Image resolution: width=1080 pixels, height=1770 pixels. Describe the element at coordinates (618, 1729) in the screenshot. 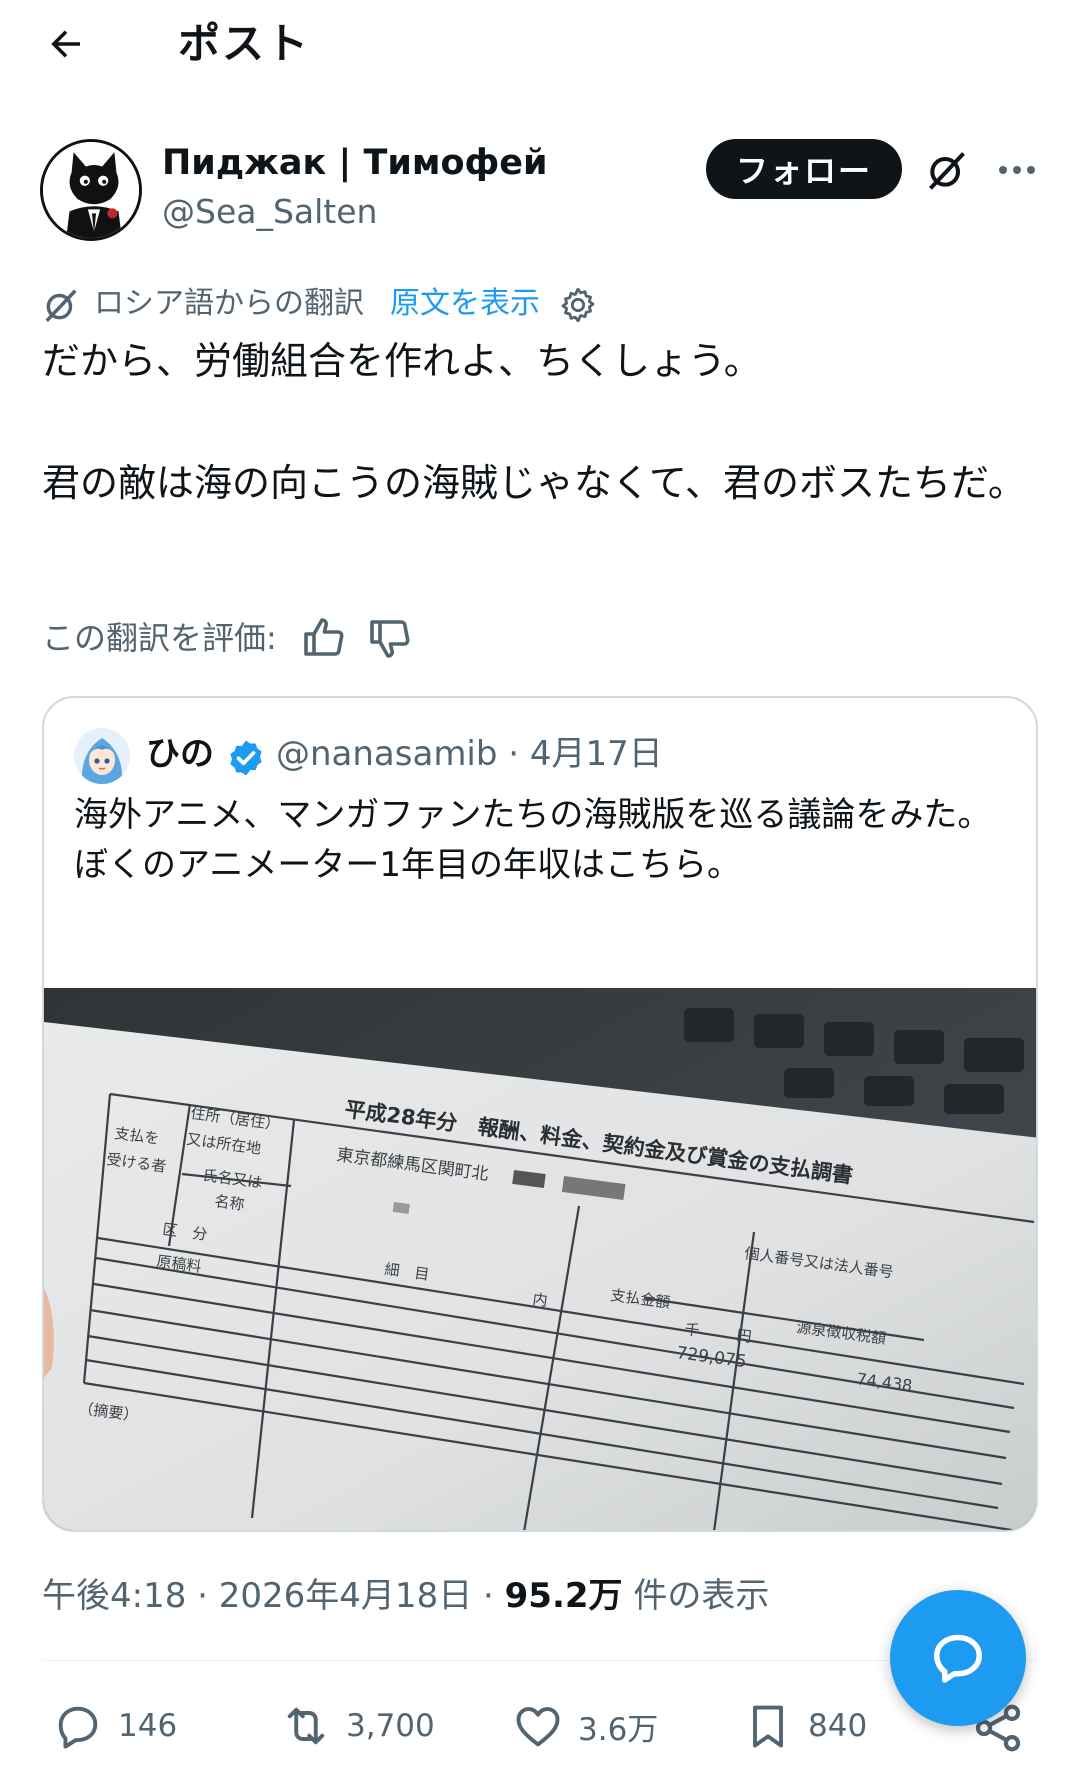

I see `like-count: 3.6万` at that location.